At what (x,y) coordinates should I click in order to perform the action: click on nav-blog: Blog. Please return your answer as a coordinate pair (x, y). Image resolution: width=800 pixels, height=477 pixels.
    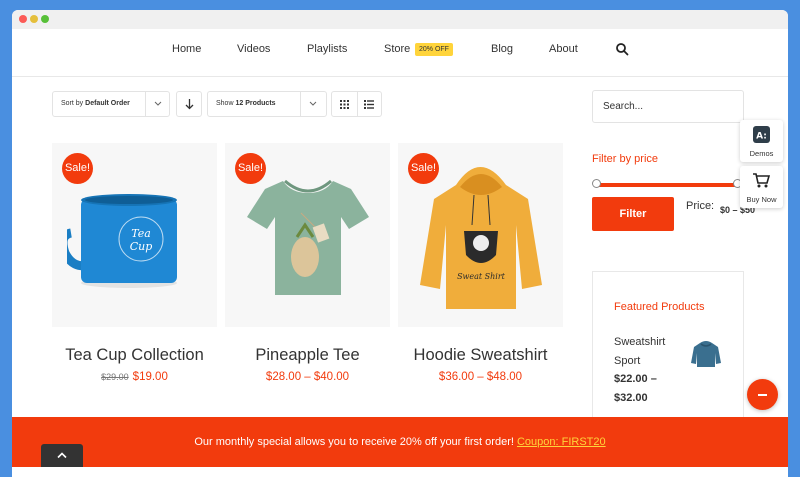
    Looking at the image, I should click on (502, 49).